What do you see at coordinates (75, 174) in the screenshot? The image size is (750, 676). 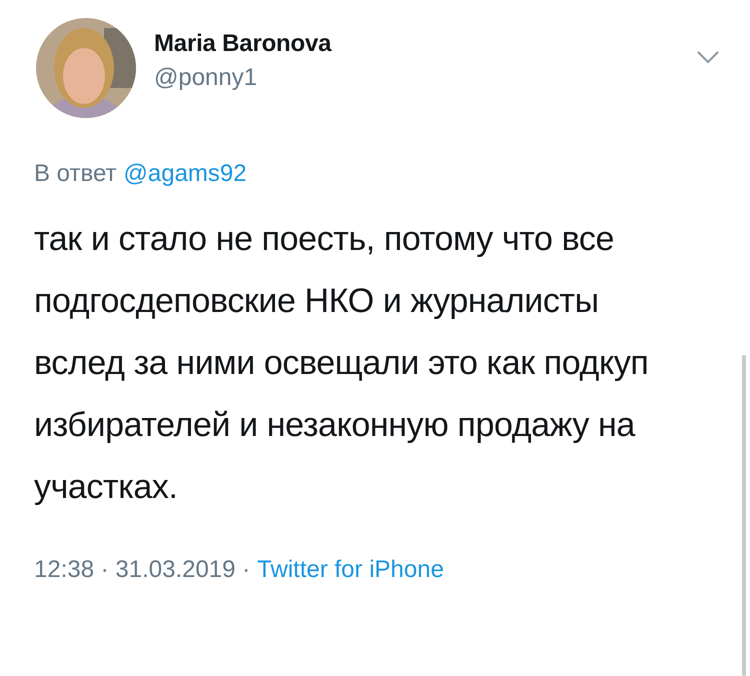 I see `reply-label: В ответ` at bounding box center [75, 174].